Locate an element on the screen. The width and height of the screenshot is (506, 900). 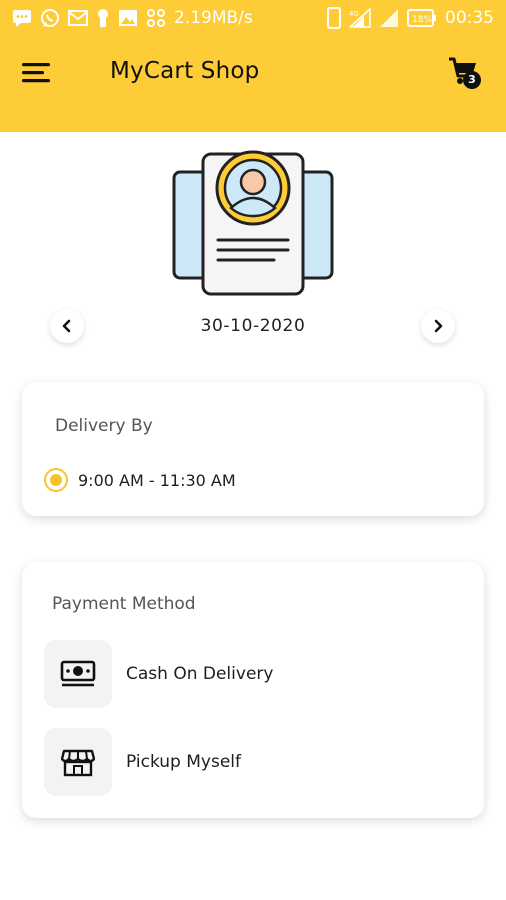
app-title: MyCart Shop is located at coordinates (185, 71).